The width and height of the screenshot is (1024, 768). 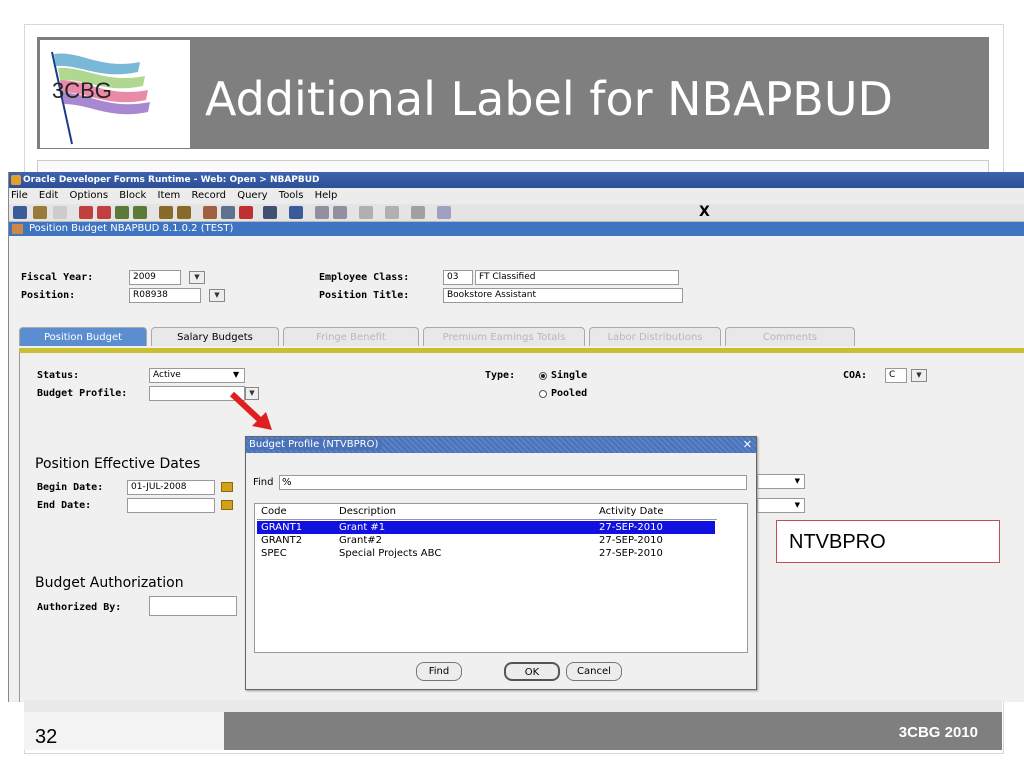 I want to click on position-title-field: Bookstore Assistant, so click(x=563, y=295).